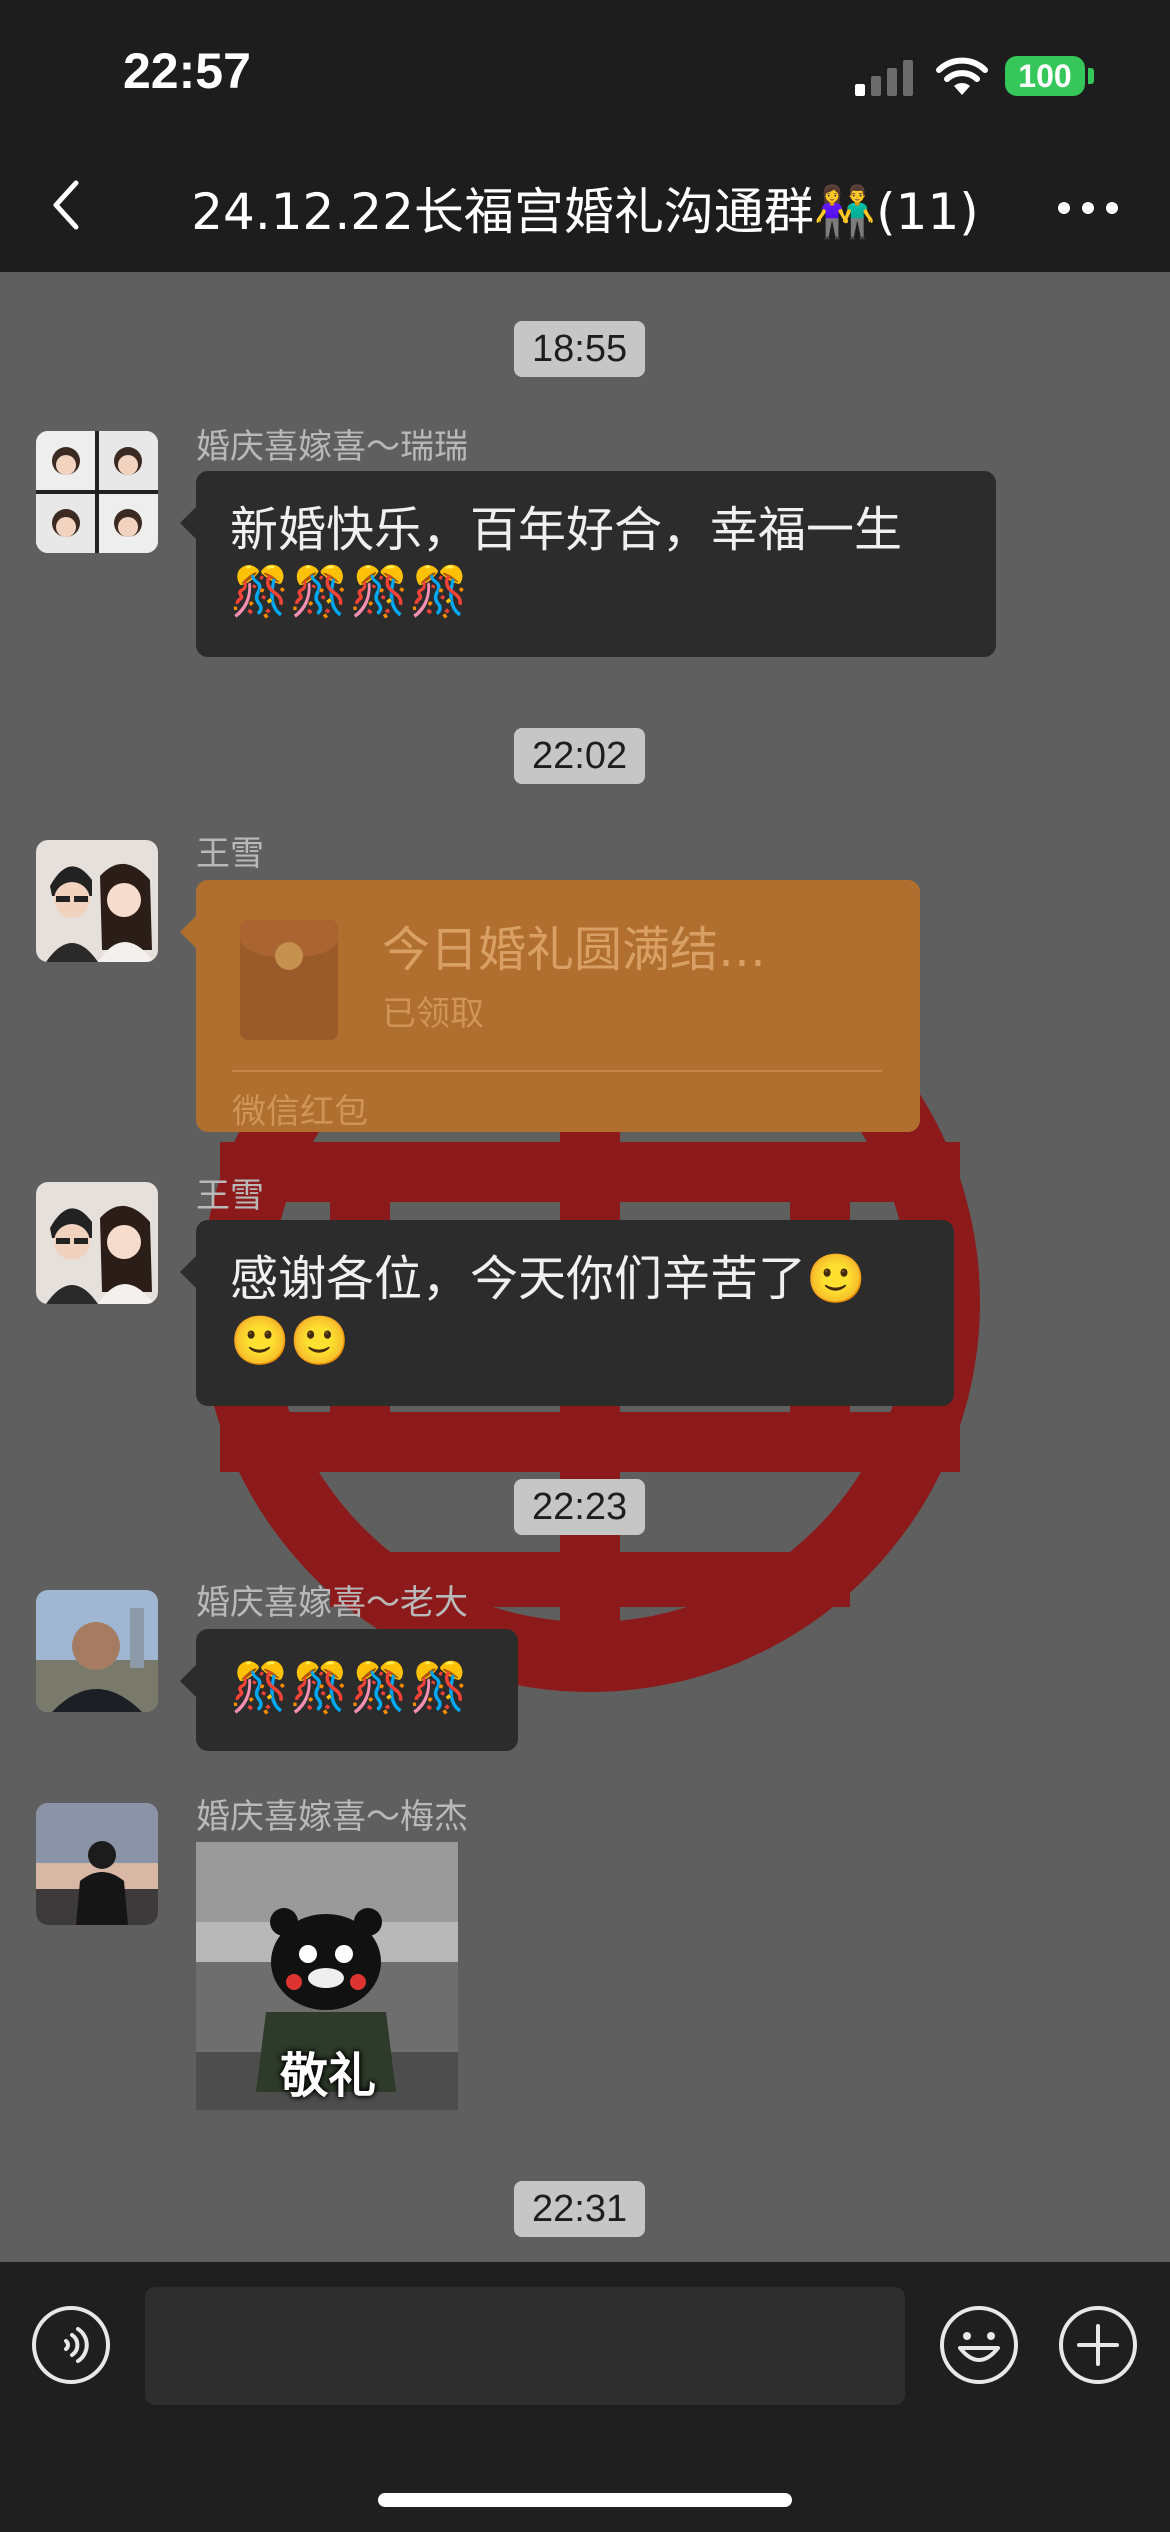 The image size is (1170, 2532). I want to click on wifi-icon, so click(962, 76).